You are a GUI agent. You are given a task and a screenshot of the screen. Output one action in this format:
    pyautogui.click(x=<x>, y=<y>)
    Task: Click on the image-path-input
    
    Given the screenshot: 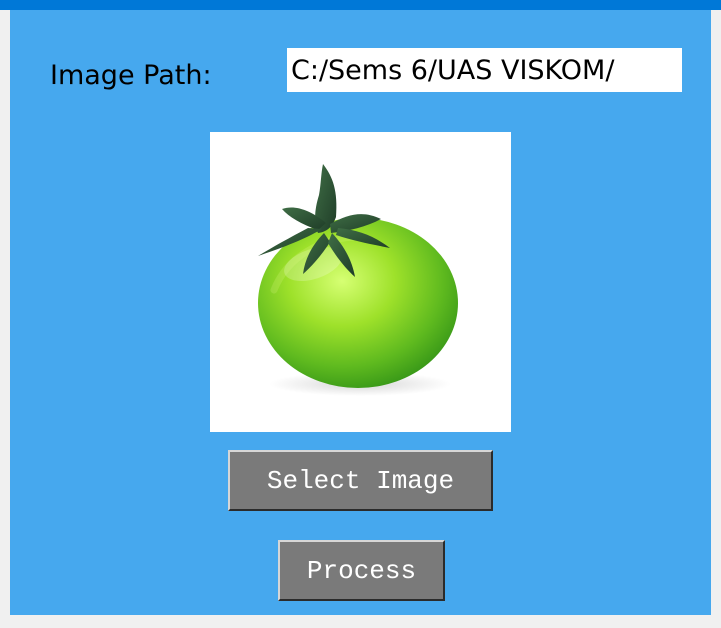 What is the action you would take?
    pyautogui.click(x=484, y=70)
    